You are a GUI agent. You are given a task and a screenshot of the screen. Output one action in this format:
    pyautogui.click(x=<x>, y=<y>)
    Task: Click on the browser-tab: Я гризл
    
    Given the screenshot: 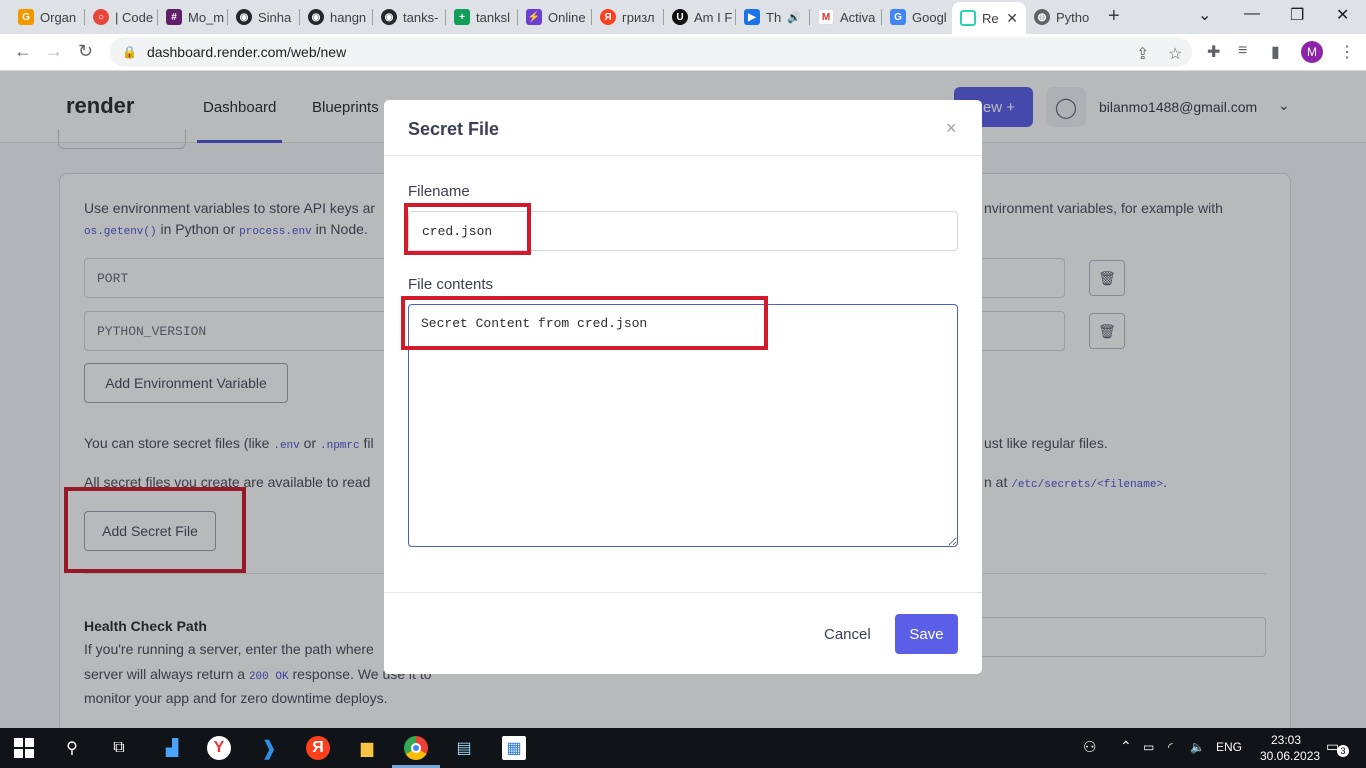 What is the action you would take?
    pyautogui.click(x=628, y=17)
    